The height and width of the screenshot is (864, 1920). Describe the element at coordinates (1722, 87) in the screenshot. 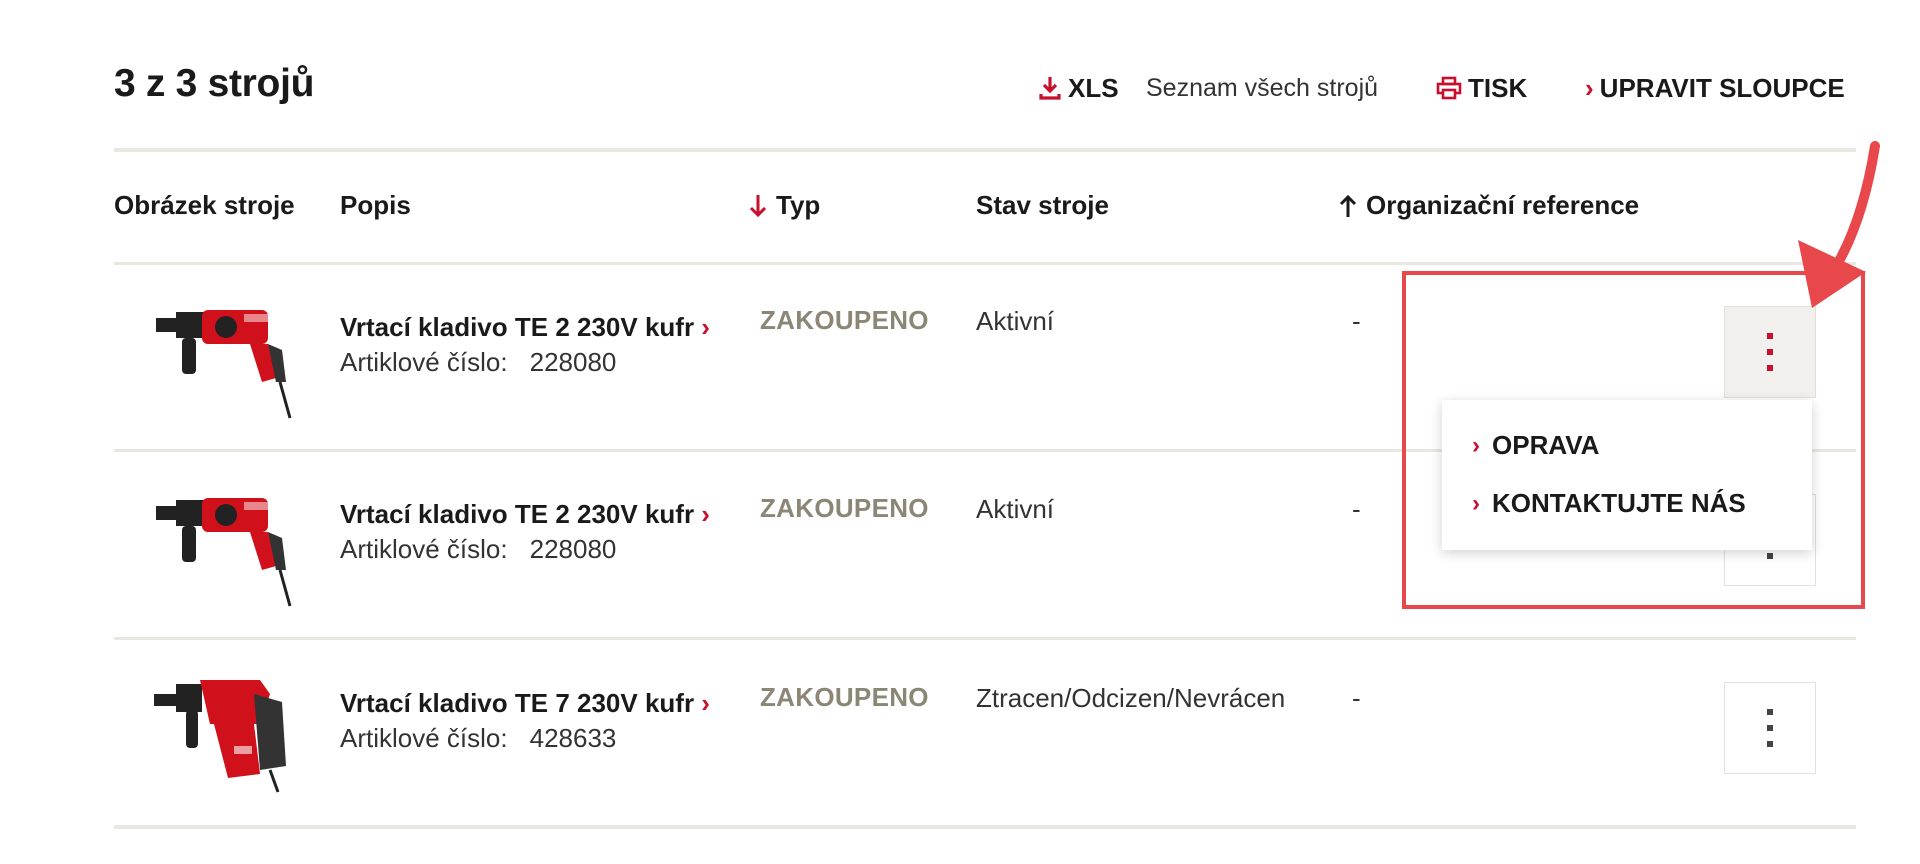

I see `edit-columns-label: UPRAVIT SLOUPCE` at that location.